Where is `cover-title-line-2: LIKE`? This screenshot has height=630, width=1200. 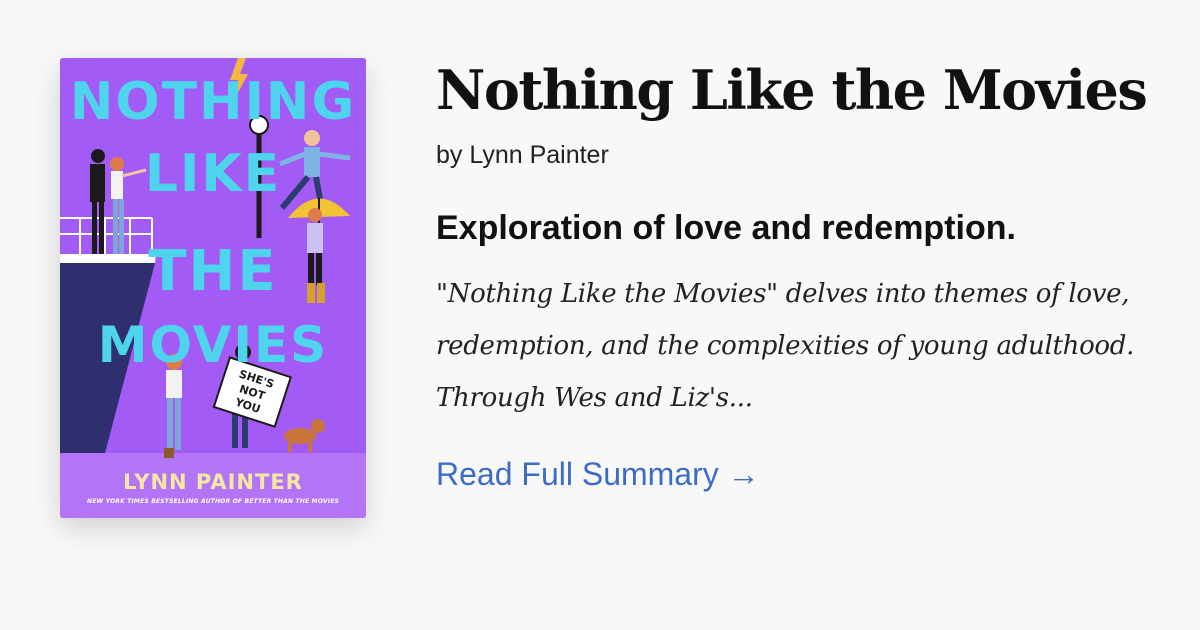 cover-title-line-2: LIKE is located at coordinates (213, 174).